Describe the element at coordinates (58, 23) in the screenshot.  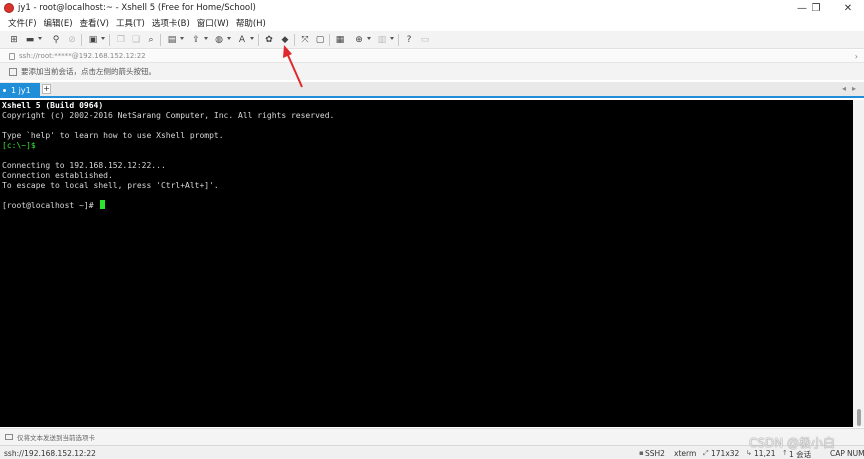
I see `menu-edit: 编辑(E)` at that location.